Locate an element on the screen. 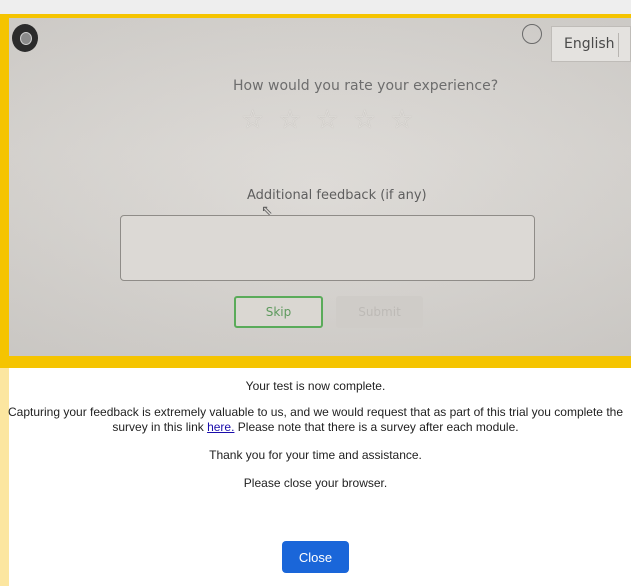 The width and height of the screenshot is (631, 586). language-label: English is located at coordinates (589, 44).